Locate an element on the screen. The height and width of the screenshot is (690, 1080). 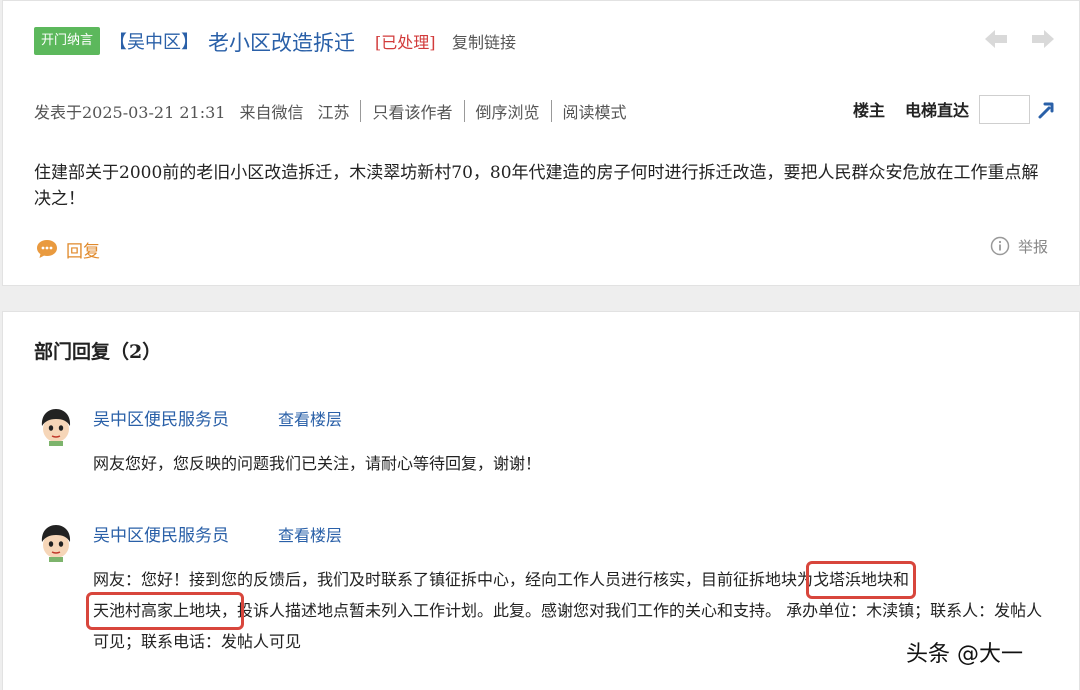
read-mode-link: 阅读模式 is located at coordinates (595, 111).